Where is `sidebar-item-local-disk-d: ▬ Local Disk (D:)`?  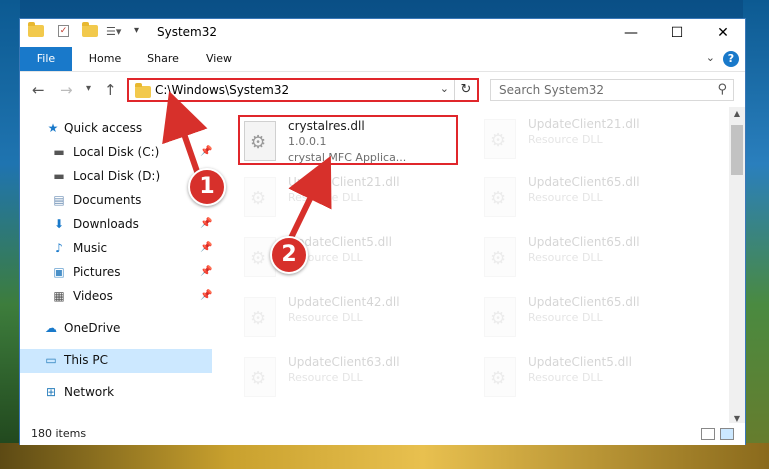
sidebar-item-local-disk-d: ▬ Local Disk (D:) is located at coordinates (116, 177).